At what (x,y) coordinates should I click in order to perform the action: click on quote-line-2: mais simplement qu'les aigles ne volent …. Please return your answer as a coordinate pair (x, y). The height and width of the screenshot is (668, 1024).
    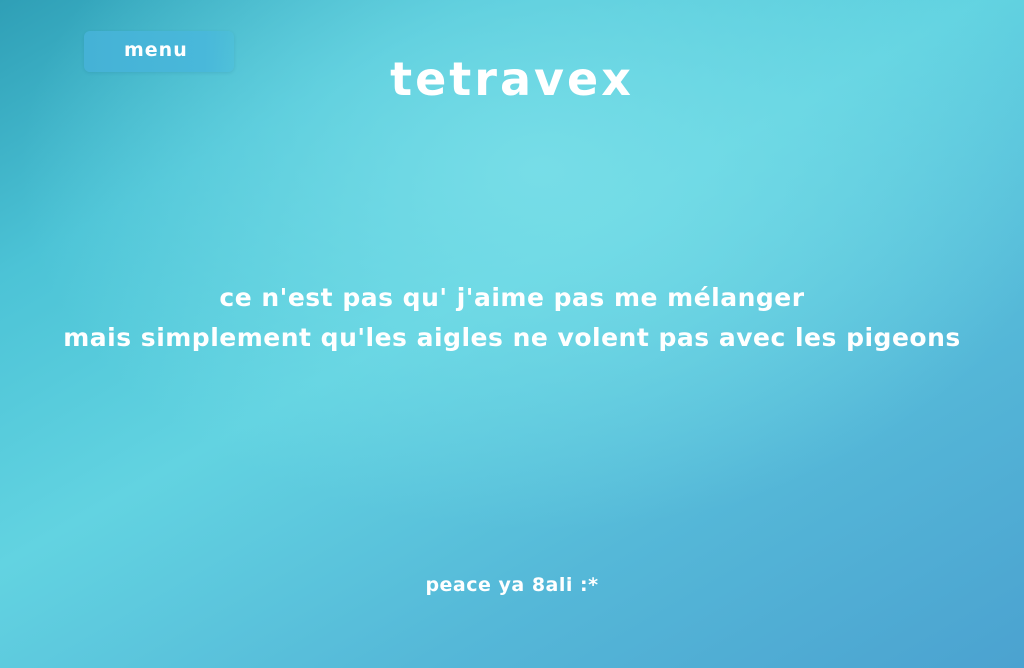
    Looking at the image, I should click on (512, 337).